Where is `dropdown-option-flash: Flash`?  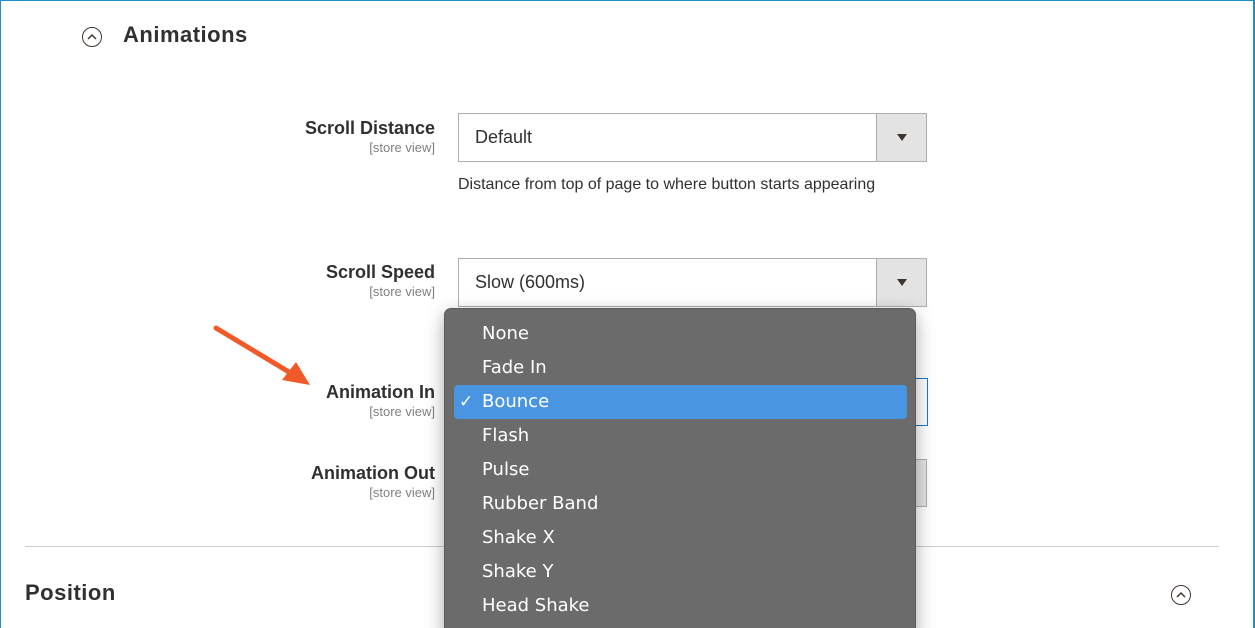
dropdown-option-flash: Flash is located at coordinates (680, 436).